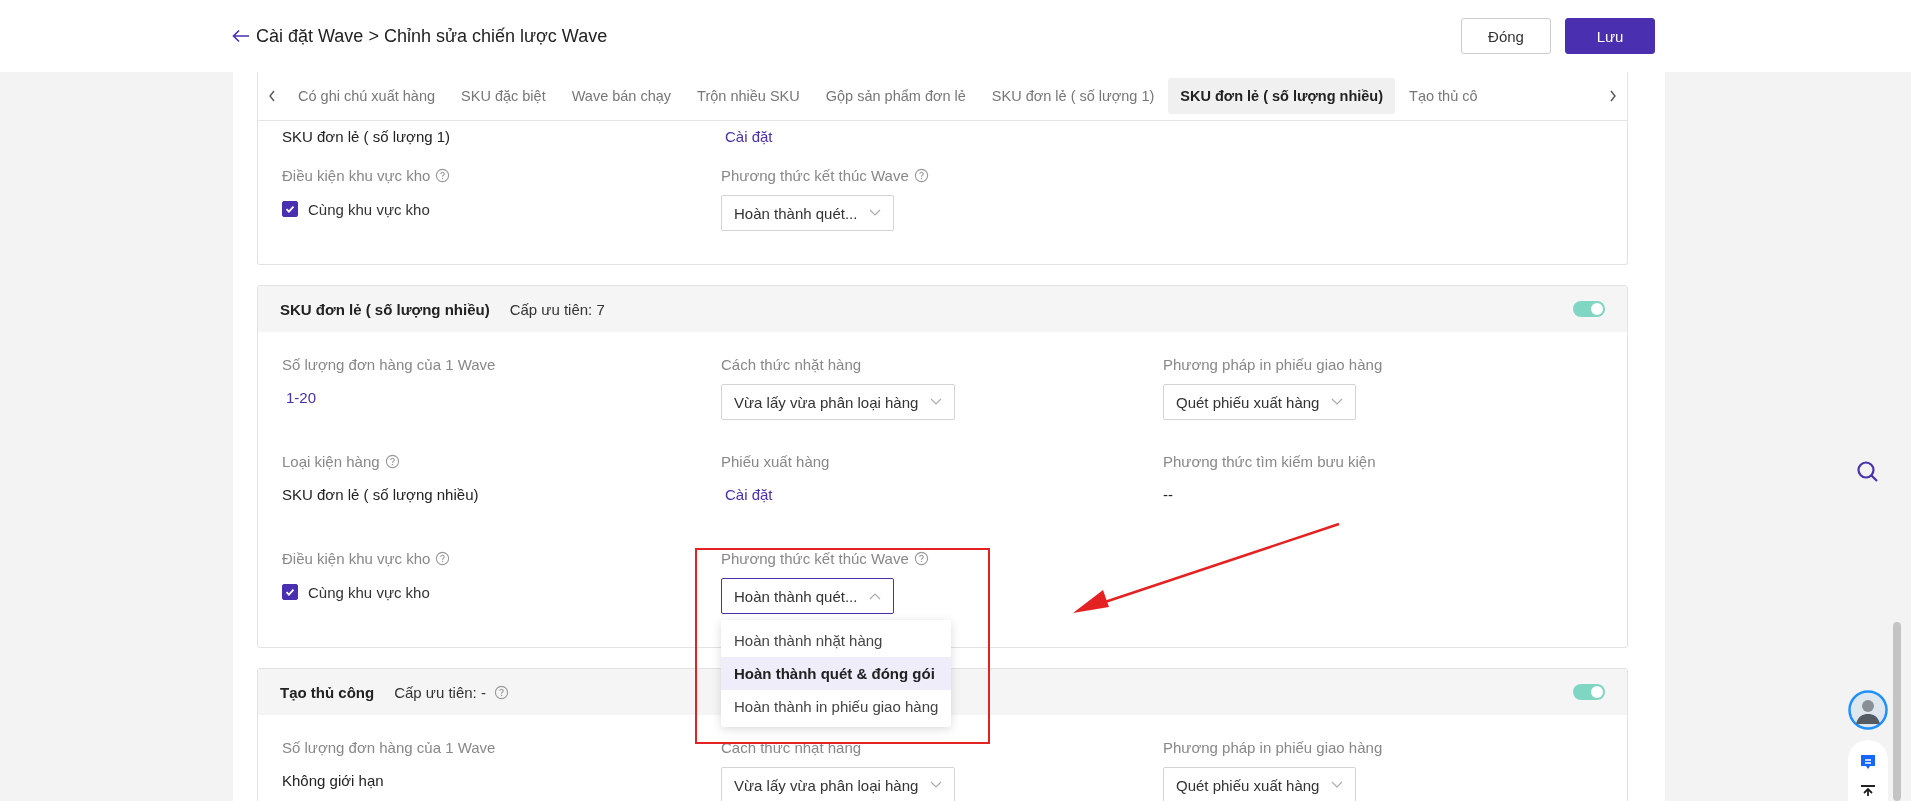 The image size is (1911, 801). What do you see at coordinates (440, 692) in the screenshot?
I see `priority-label: Cấp ưu tiên: -` at bounding box center [440, 692].